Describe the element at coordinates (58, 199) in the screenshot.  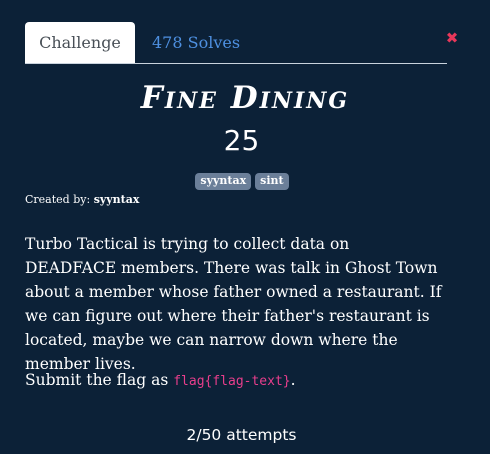
I see `created-by-label: Created by:` at that location.